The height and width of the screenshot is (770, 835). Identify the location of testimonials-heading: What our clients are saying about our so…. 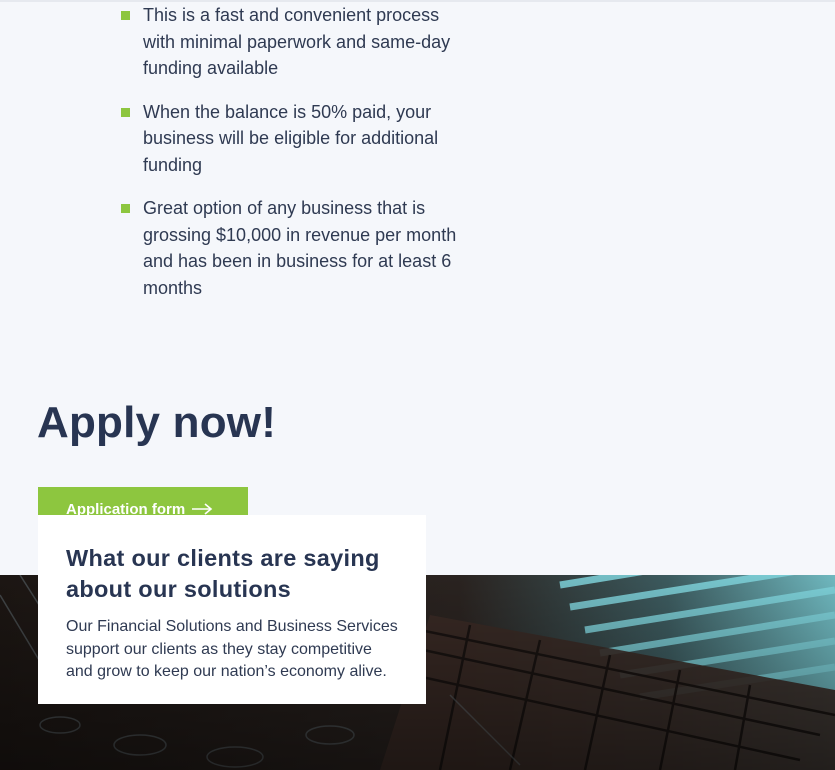
(223, 573).